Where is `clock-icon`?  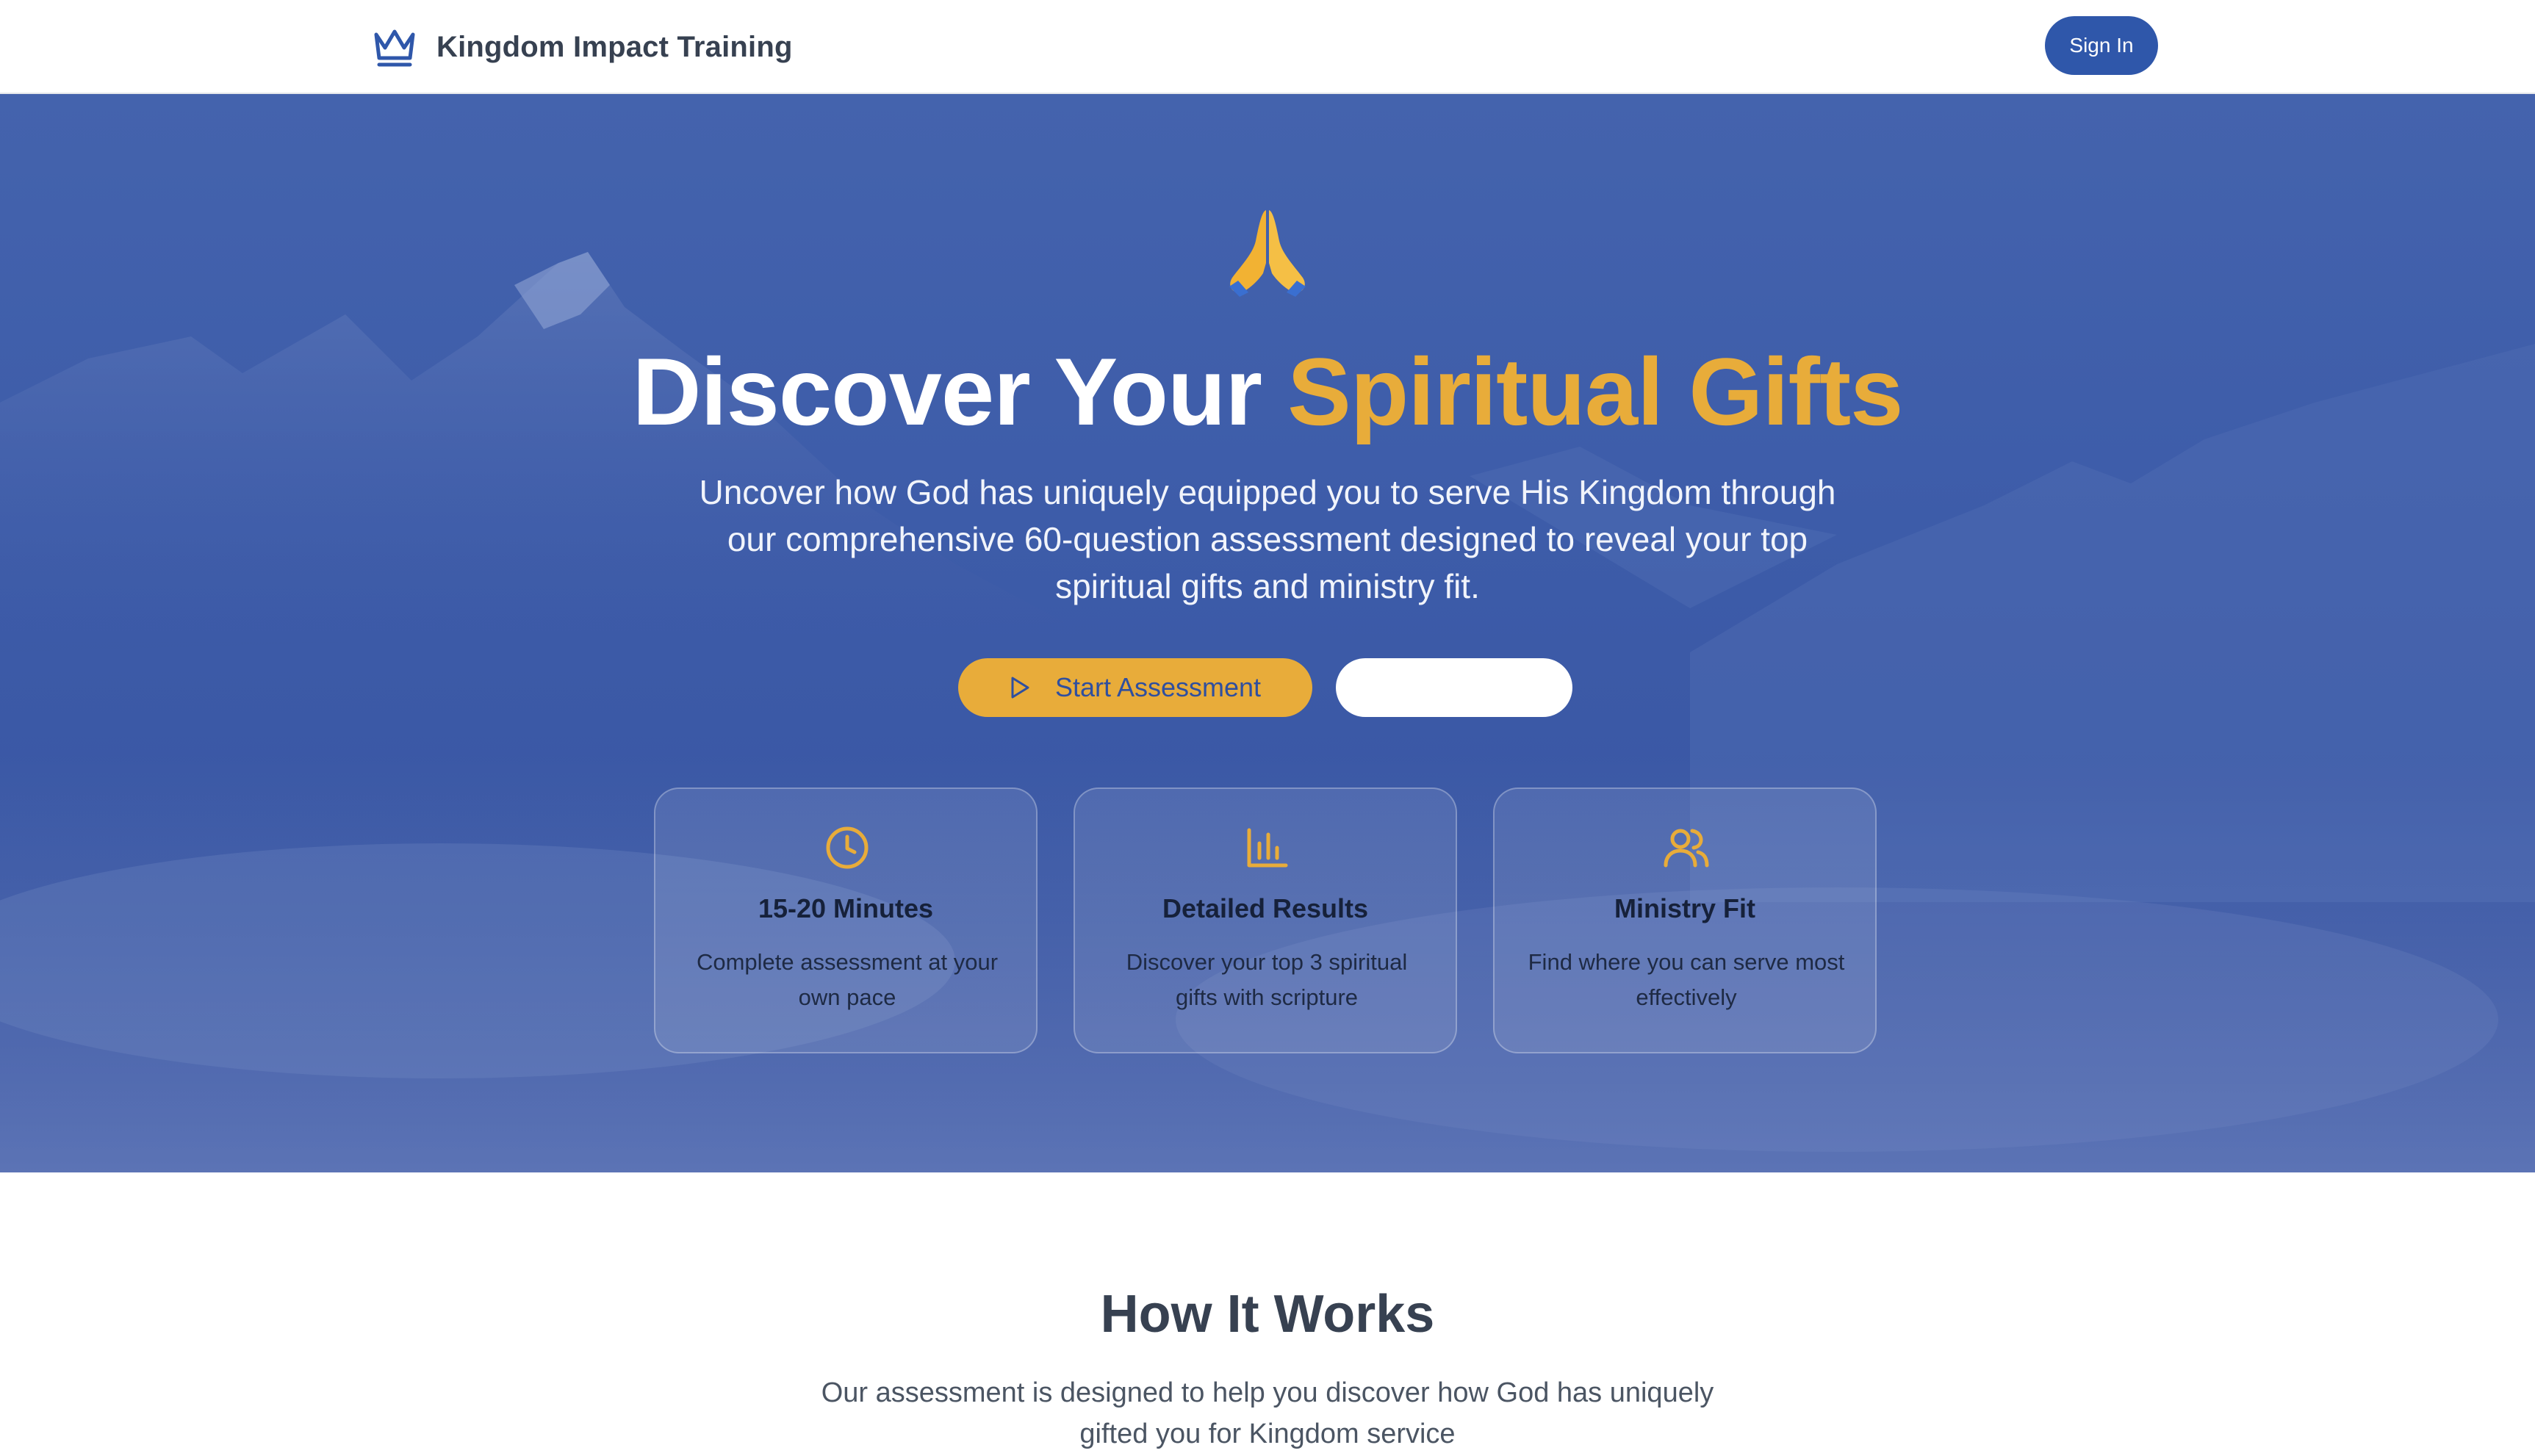
clock-icon is located at coordinates (847, 847).